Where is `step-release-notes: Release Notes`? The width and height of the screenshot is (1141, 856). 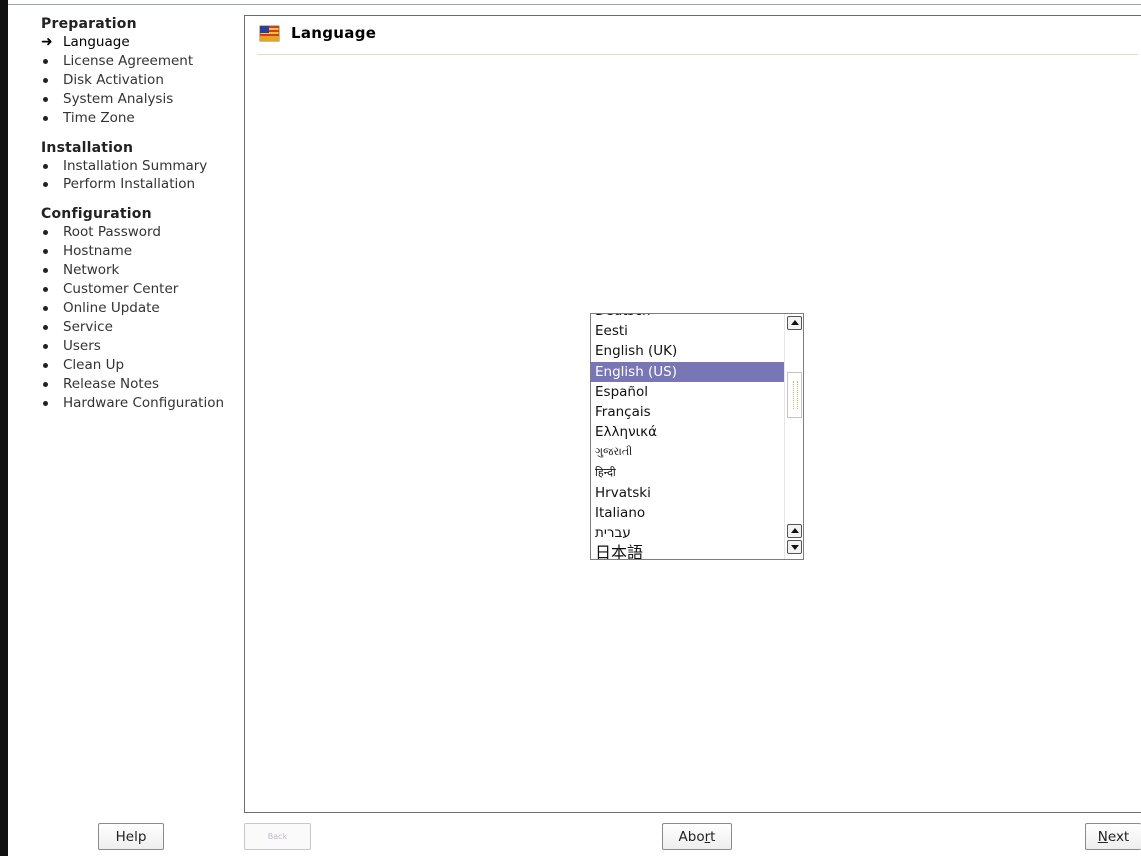 step-release-notes: Release Notes is located at coordinates (141, 384).